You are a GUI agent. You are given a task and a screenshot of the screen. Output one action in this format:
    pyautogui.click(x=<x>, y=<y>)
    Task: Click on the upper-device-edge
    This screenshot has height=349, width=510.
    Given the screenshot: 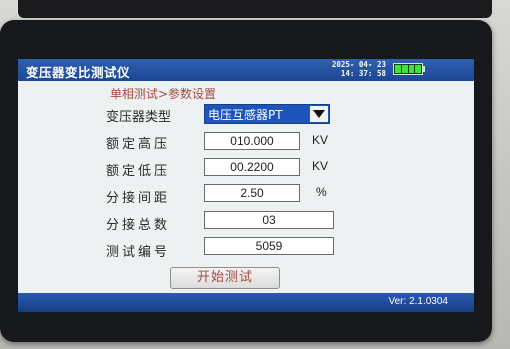 What is the action you would take?
    pyautogui.click(x=255, y=9)
    